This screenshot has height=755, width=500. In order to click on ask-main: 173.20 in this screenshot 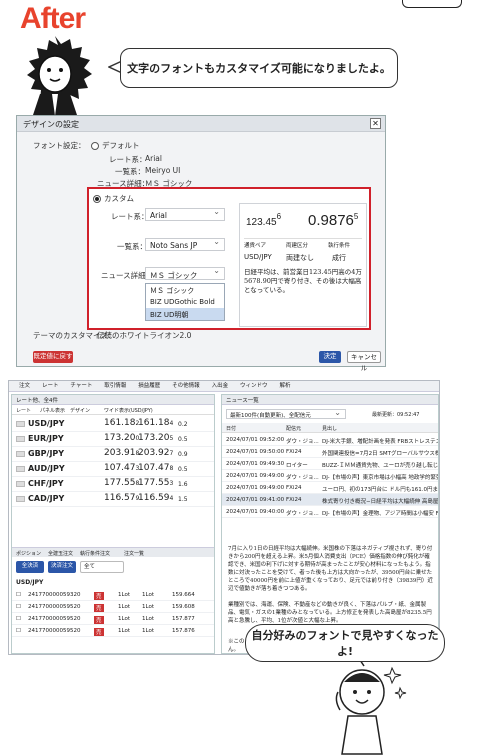, I will do `click(154, 438)`.